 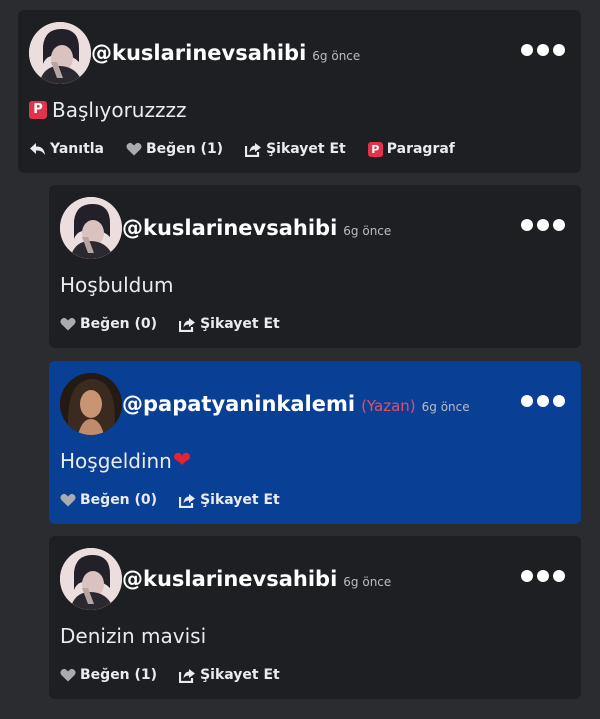 I want to click on author-badge: (Yazan), so click(x=388, y=406).